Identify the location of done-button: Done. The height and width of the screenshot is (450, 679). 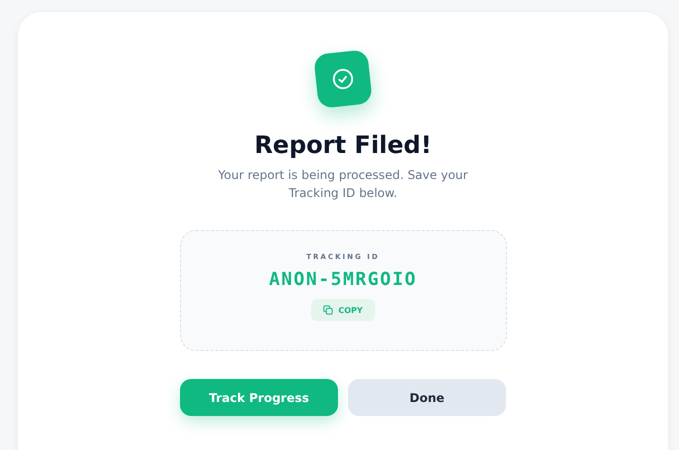
(427, 397).